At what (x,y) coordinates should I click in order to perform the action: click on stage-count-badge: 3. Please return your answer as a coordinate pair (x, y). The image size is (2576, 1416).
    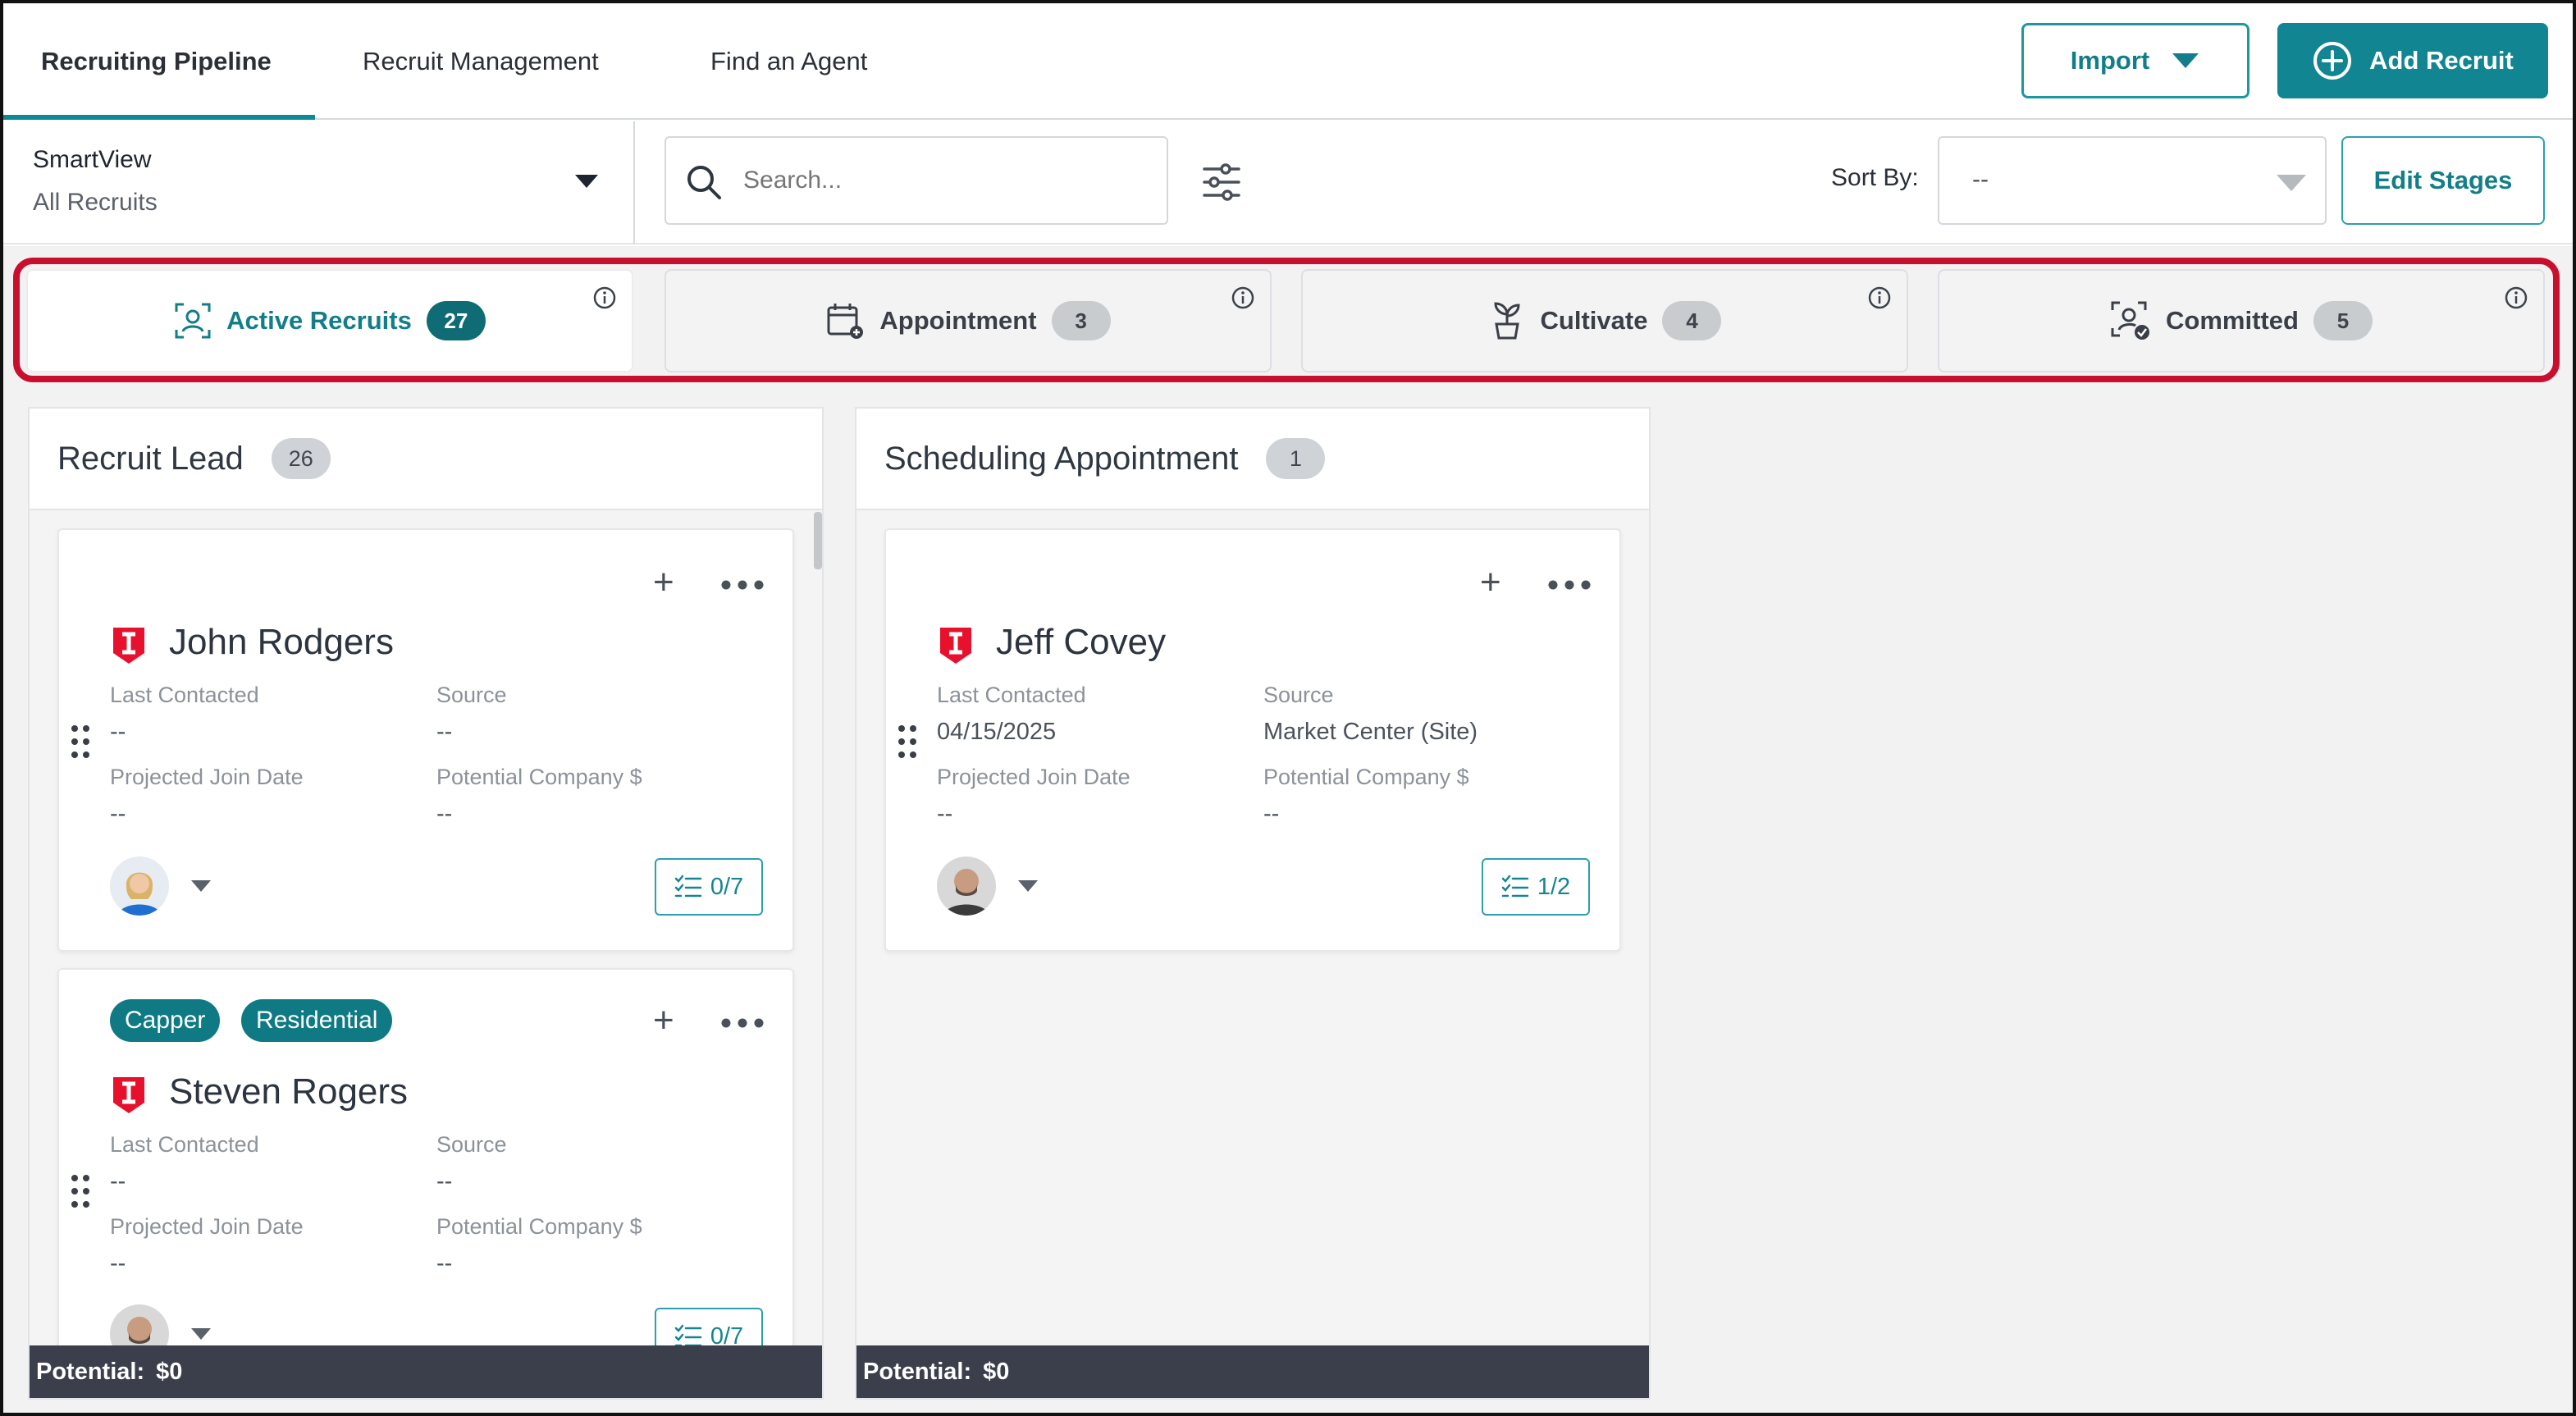
    Looking at the image, I should click on (1081, 320).